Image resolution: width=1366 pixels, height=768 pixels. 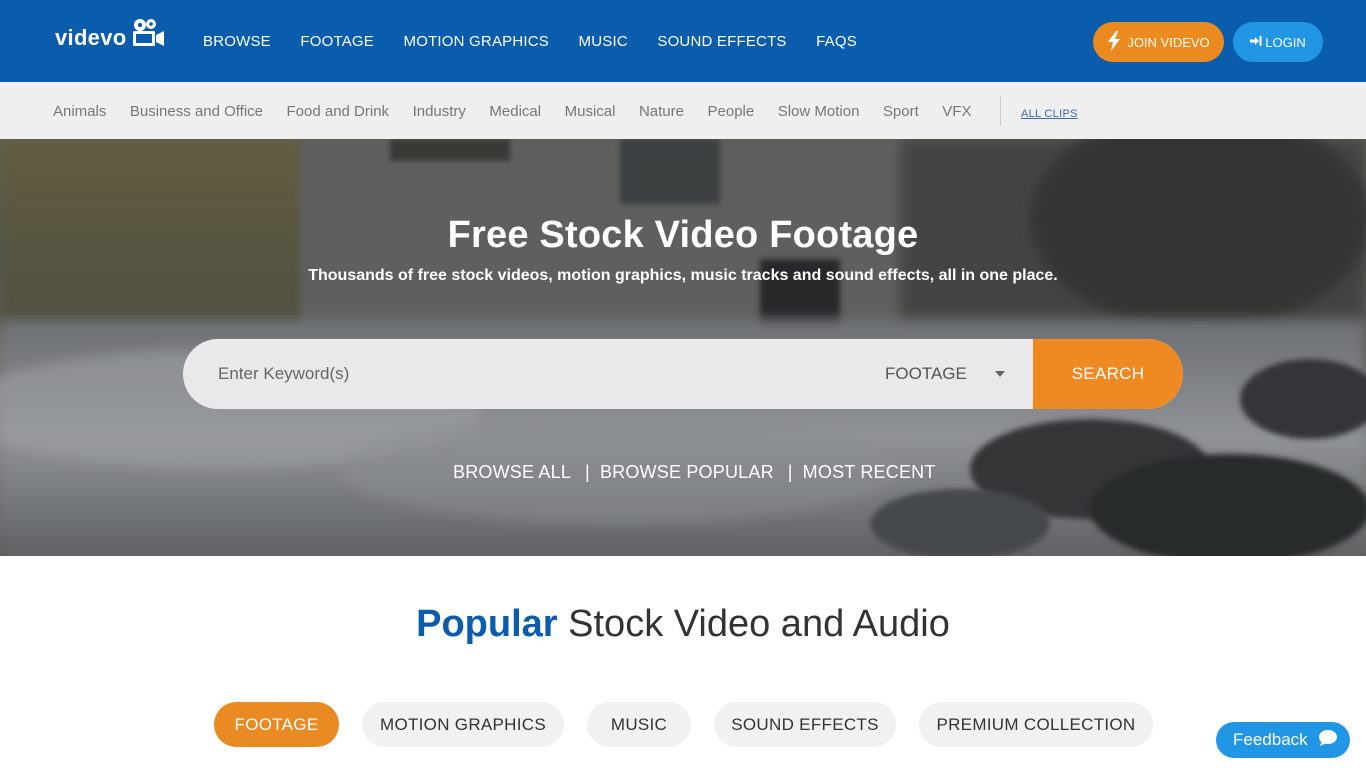 What do you see at coordinates (805, 724) in the screenshot?
I see `tab-sound-effects: SOUND EFFECTS` at bounding box center [805, 724].